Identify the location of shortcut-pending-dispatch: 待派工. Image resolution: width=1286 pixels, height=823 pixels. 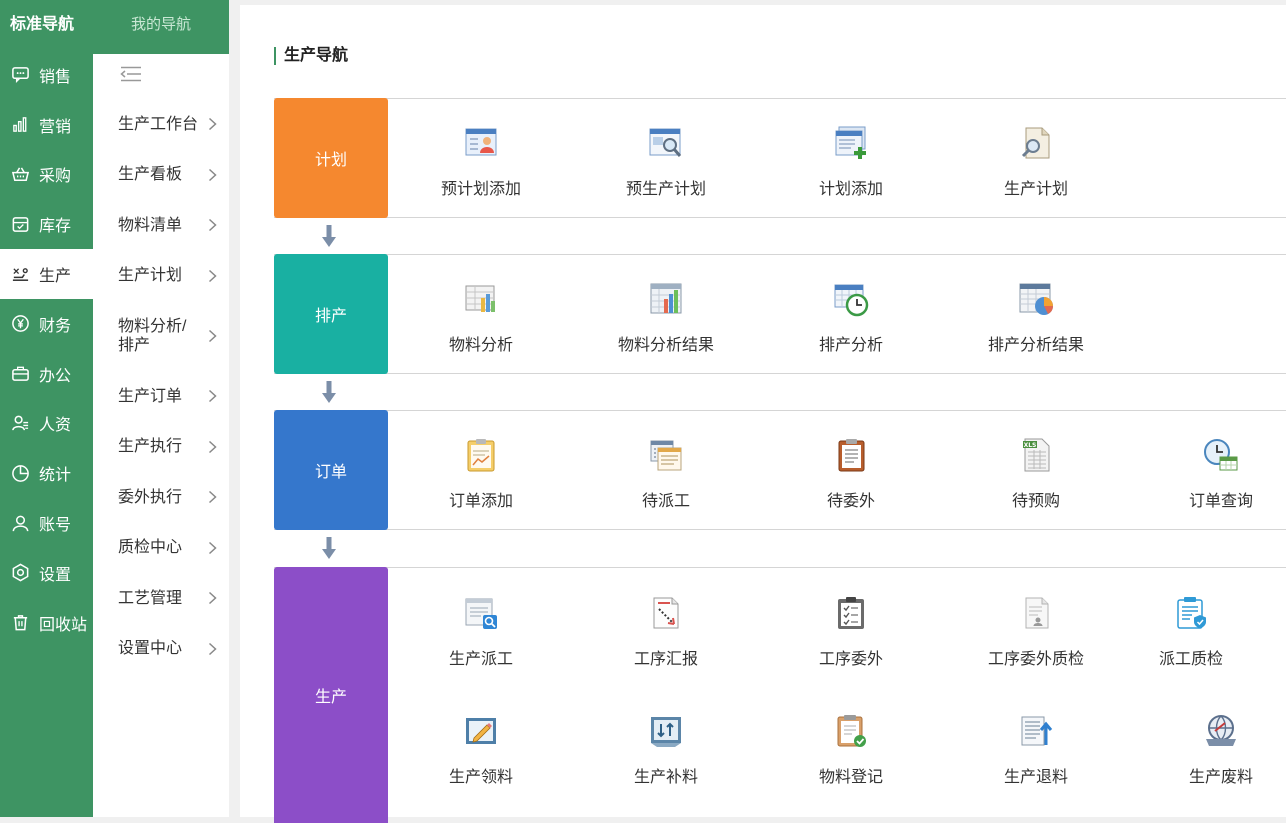
(666, 474).